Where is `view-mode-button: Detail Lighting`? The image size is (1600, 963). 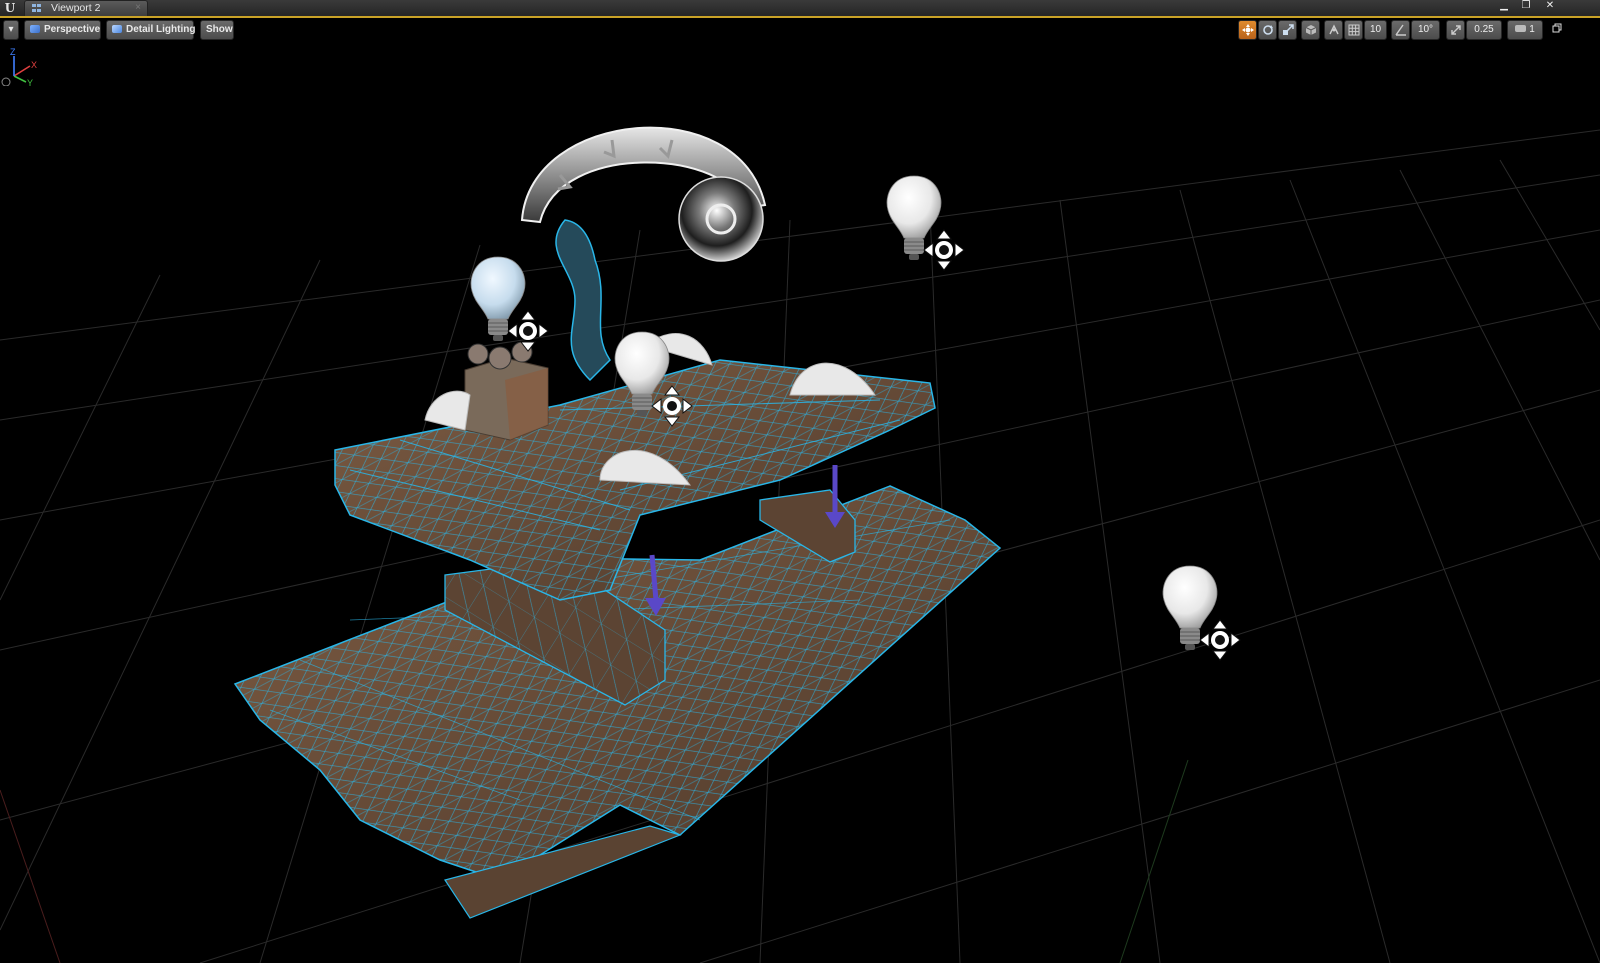 view-mode-button: Detail Lighting is located at coordinates (151, 30).